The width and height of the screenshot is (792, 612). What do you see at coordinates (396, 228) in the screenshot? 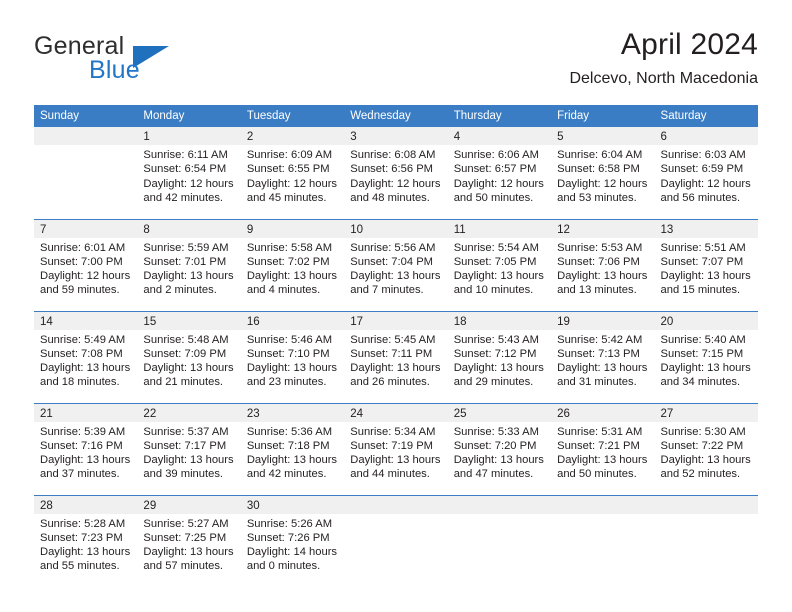
I see `day-number: 10` at bounding box center [396, 228].